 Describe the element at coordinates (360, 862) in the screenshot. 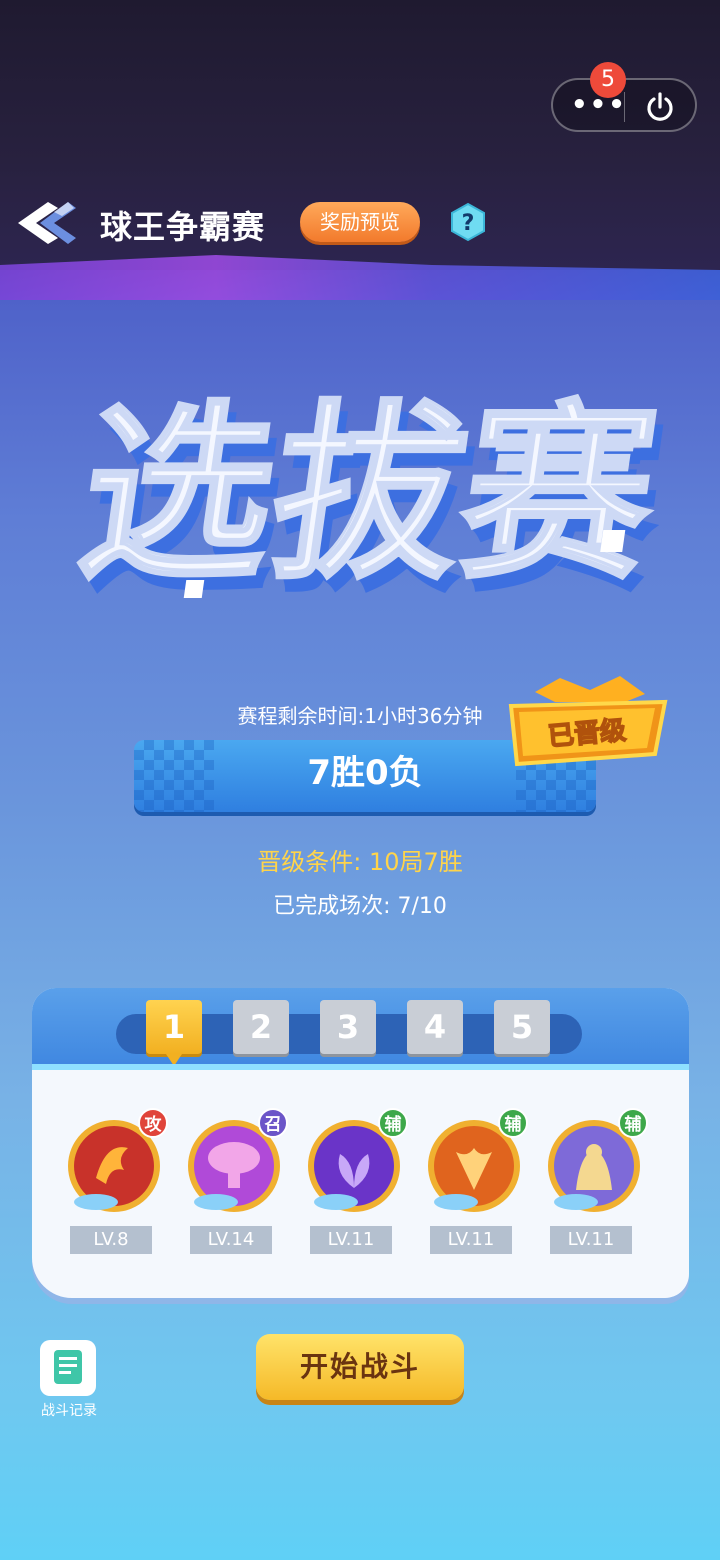

I see `promotion-condition: 晋级条件: 10局7胜` at that location.